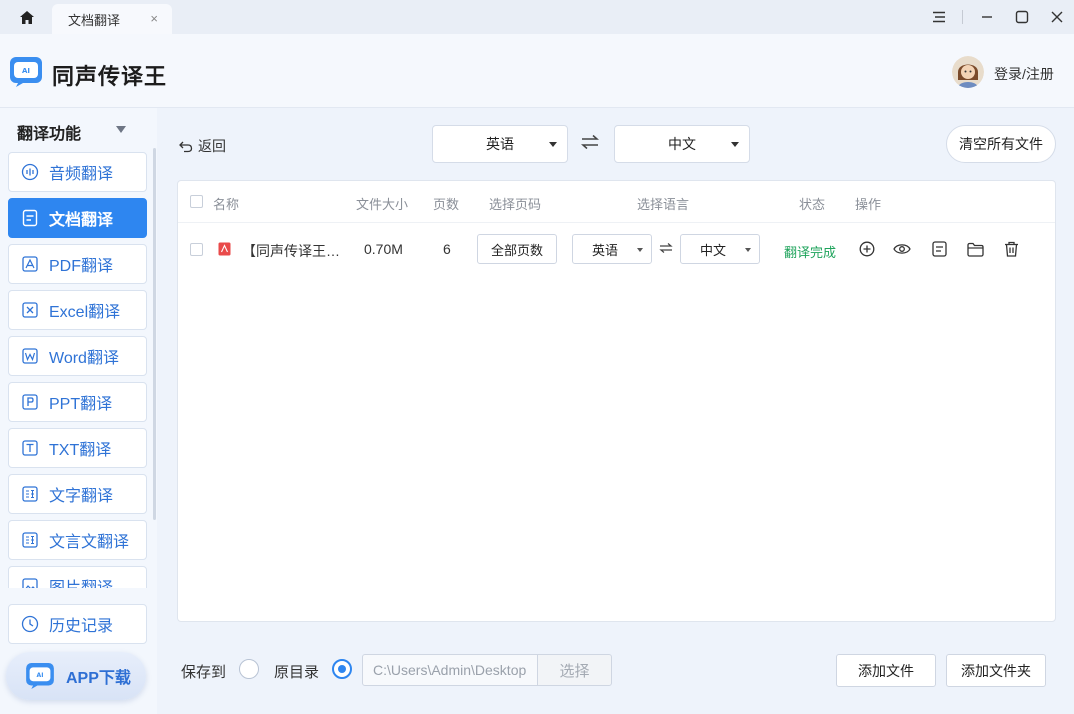 The height and width of the screenshot is (714, 1074). Describe the element at coordinates (1024, 74) in the screenshot. I see `login-register-link: 登录/注册` at that location.